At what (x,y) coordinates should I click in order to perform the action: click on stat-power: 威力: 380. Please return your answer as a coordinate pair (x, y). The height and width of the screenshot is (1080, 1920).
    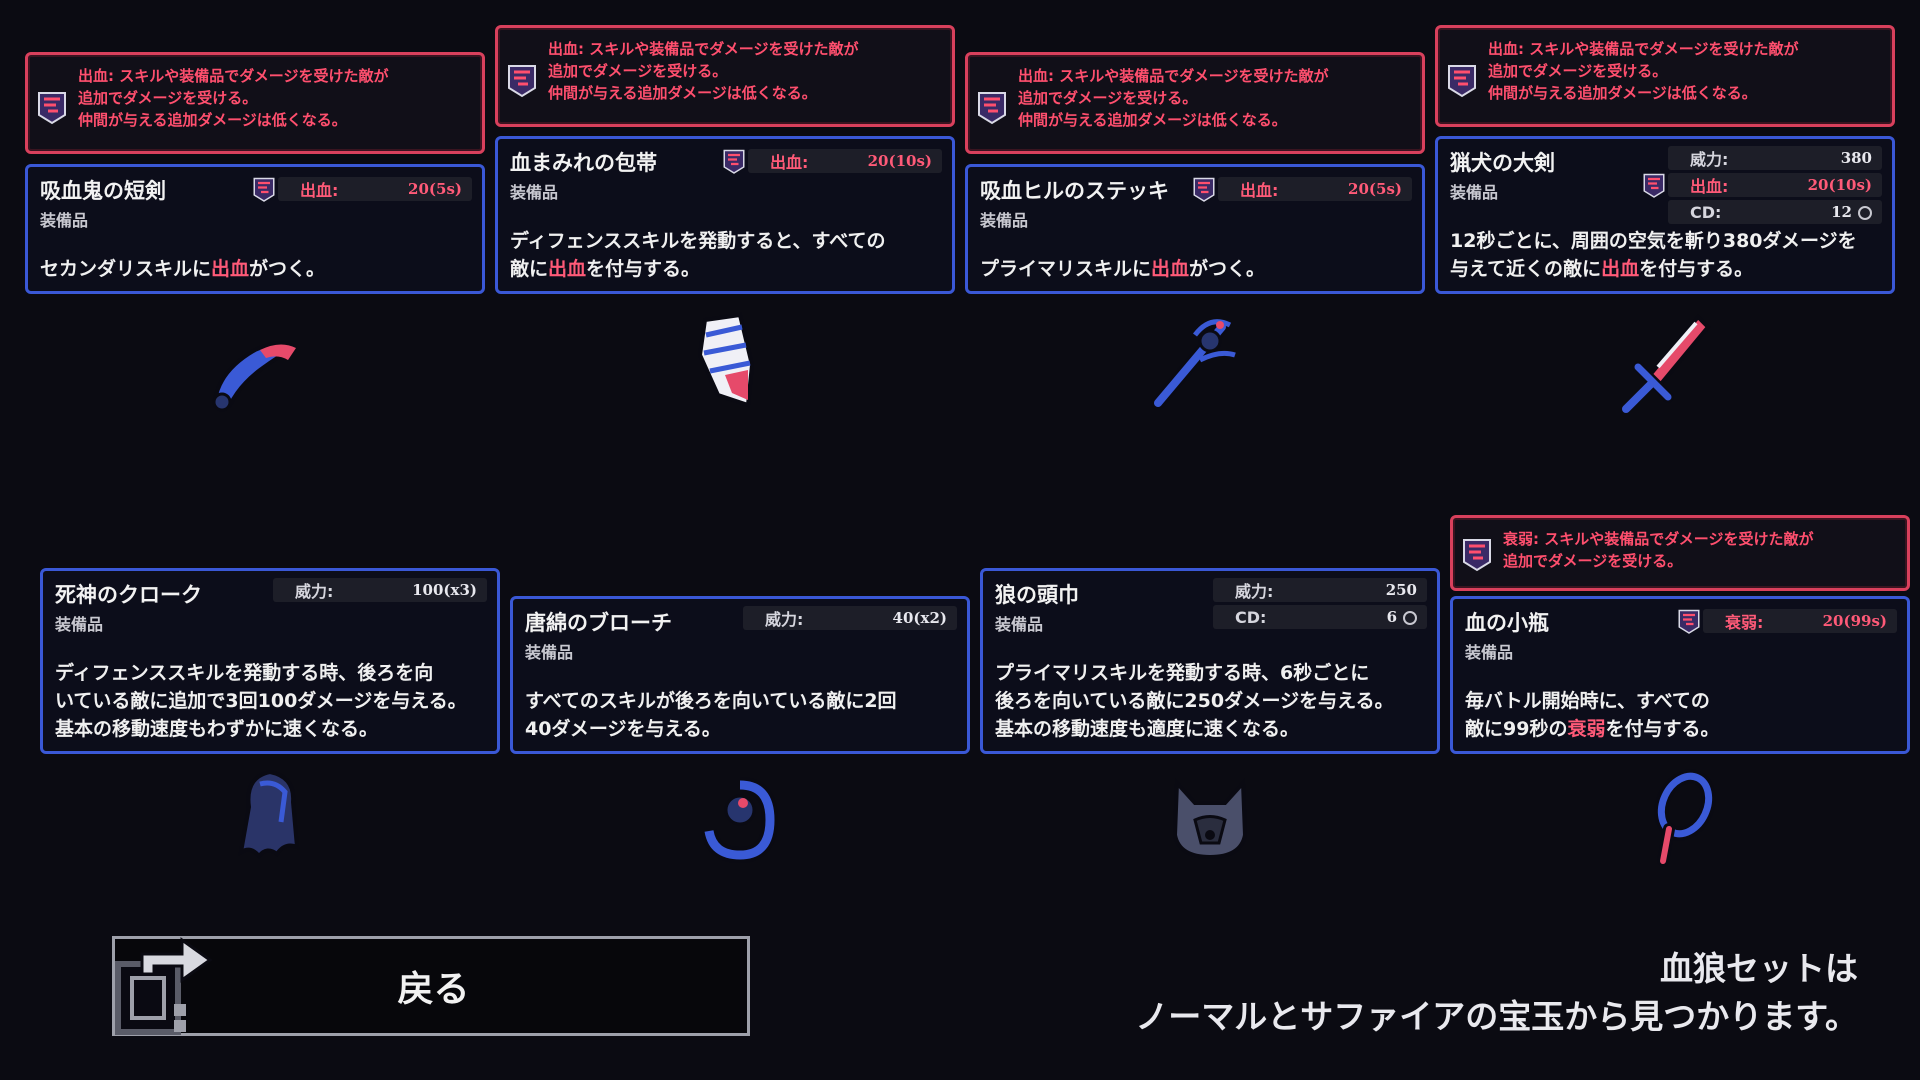
    Looking at the image, I should click on (1775, 158).